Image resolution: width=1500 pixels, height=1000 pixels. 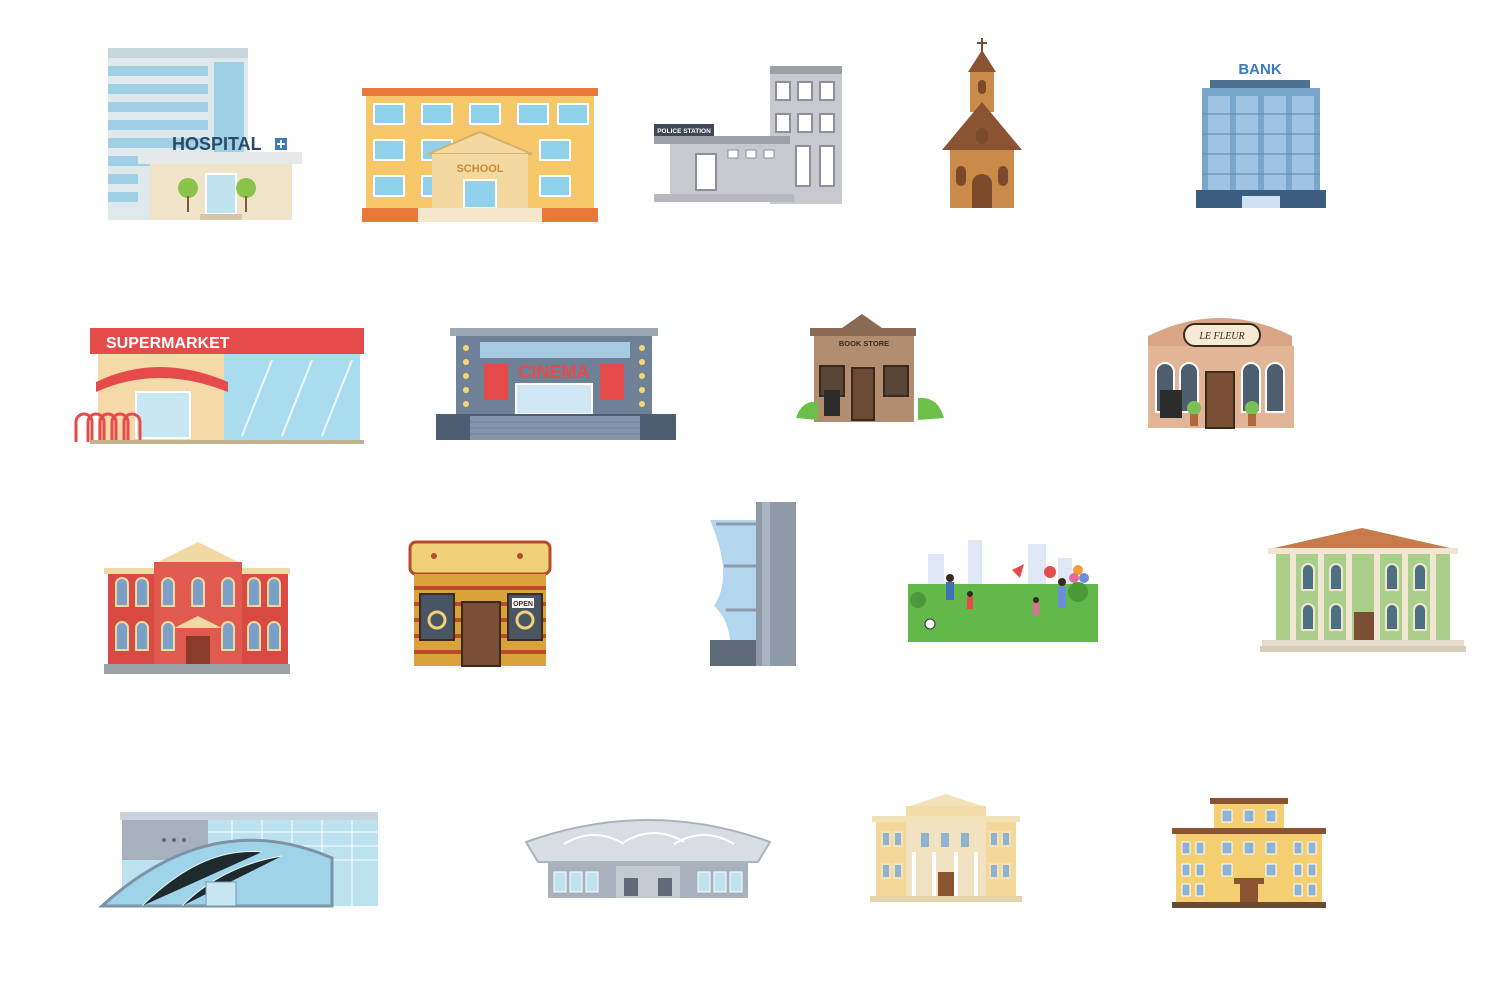 I want to click on cafe-sign: LE FLEUR, so click(x=1221, y=336).